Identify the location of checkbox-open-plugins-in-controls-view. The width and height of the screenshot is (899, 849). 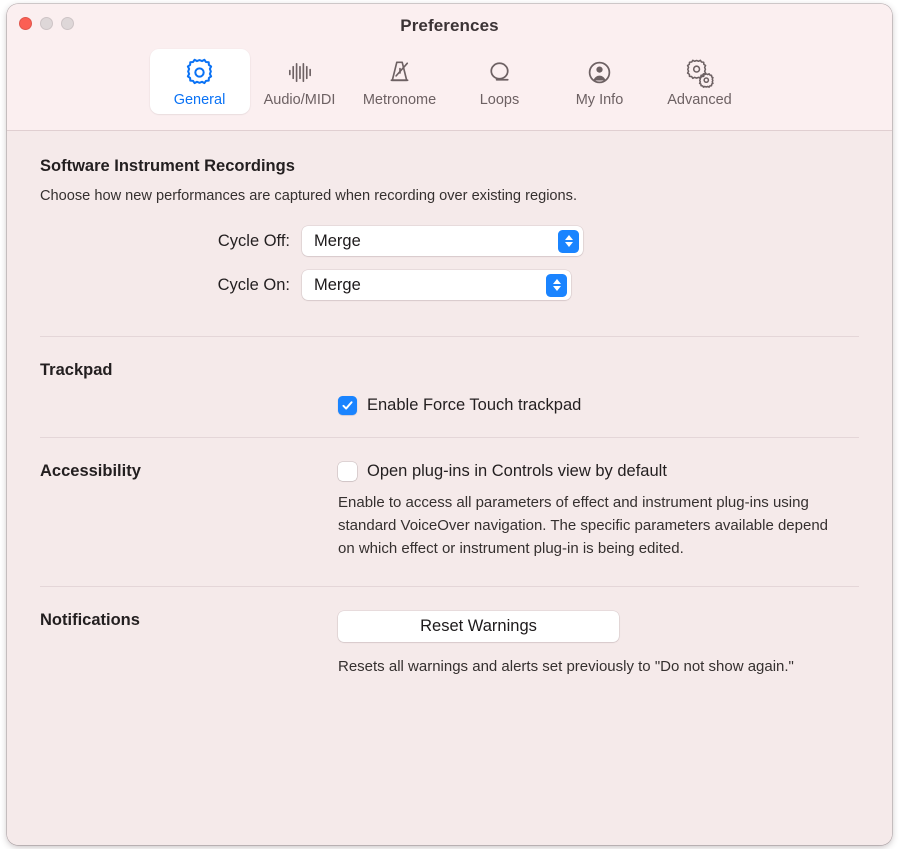
(347, 471).